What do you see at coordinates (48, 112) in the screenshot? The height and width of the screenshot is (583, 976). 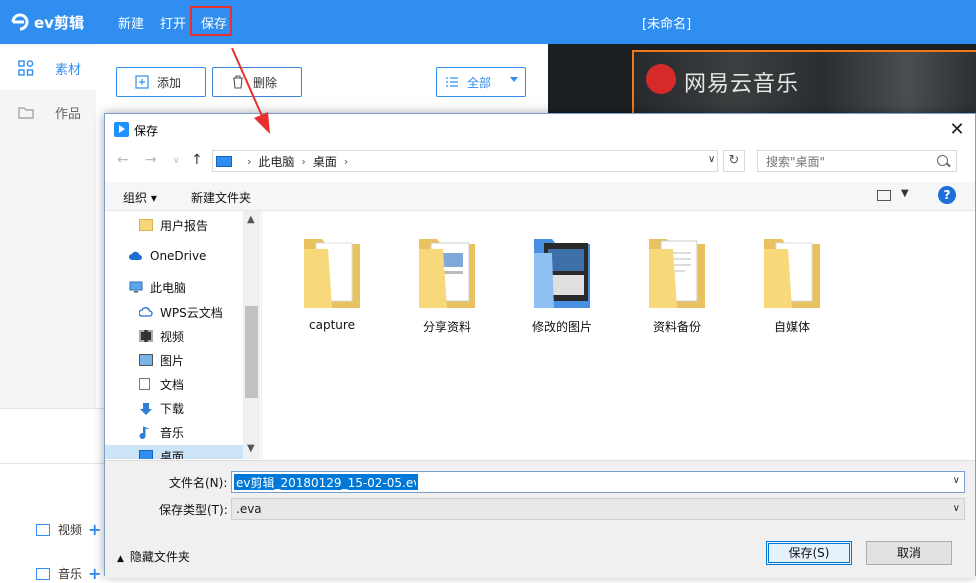 I see `nav-works: 作品` at bounding box center [48, 112].